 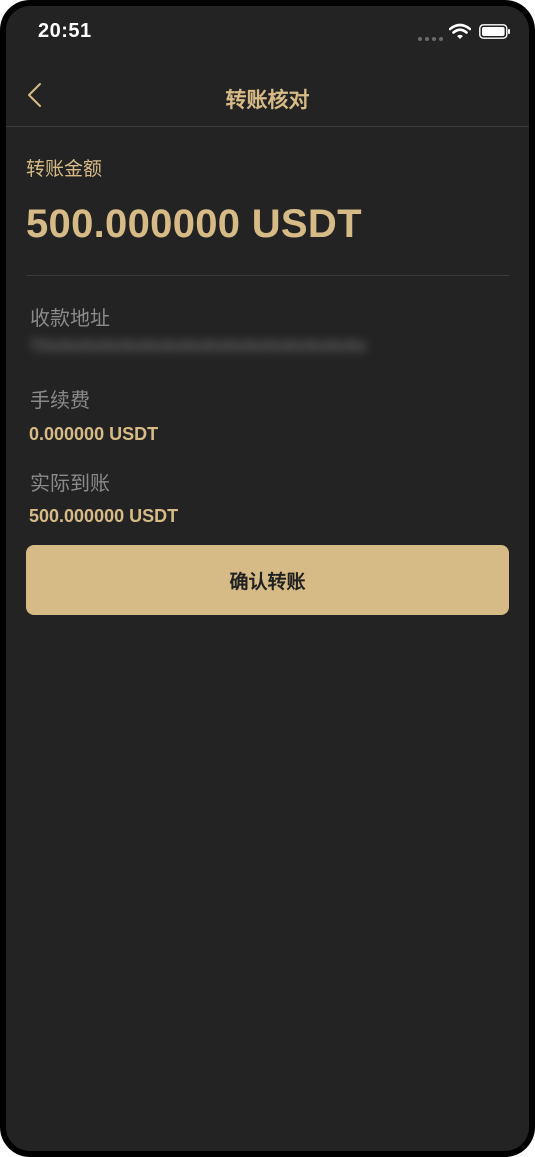 I want to click on status-time: 20:51, so click(x=65, y=31).